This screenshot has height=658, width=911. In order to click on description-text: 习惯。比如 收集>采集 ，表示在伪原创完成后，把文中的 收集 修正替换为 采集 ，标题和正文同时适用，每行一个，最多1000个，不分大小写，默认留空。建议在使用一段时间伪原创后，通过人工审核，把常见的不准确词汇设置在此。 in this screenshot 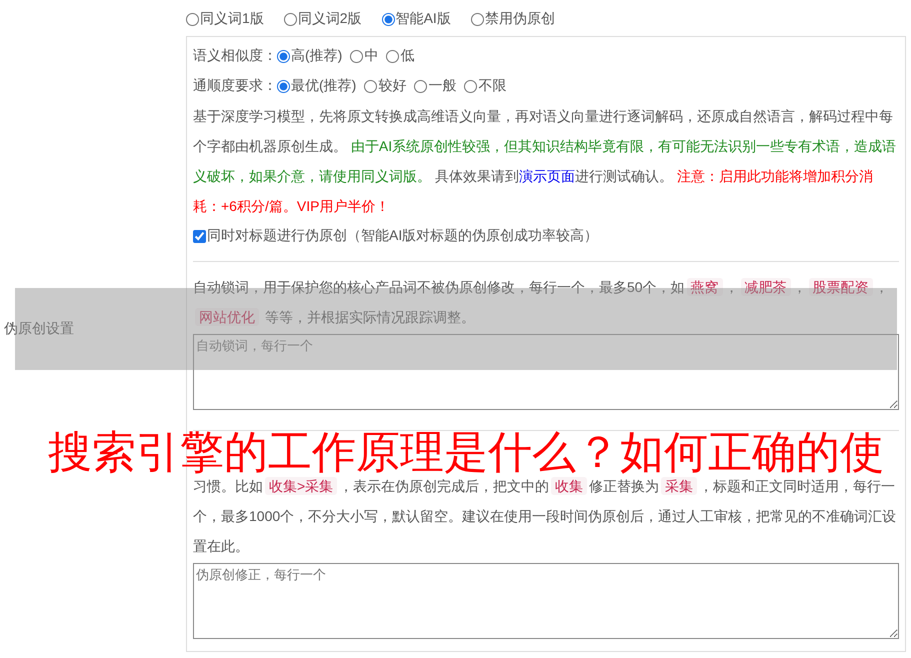, I will do `click(545, 516)`.